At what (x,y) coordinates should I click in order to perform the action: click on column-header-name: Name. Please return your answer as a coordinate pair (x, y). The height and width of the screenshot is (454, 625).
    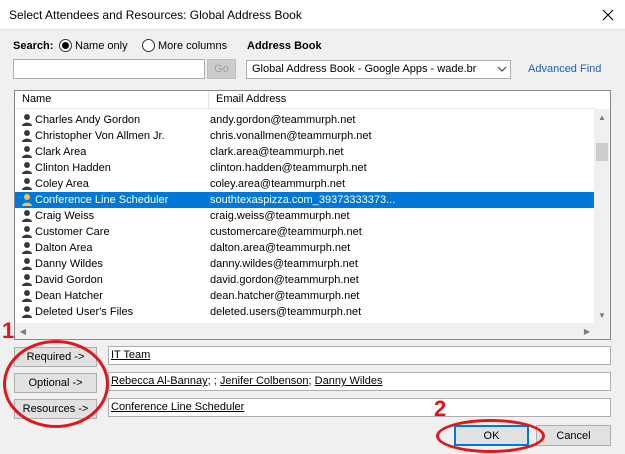
    Looking at the image, I should click on (112, 100).